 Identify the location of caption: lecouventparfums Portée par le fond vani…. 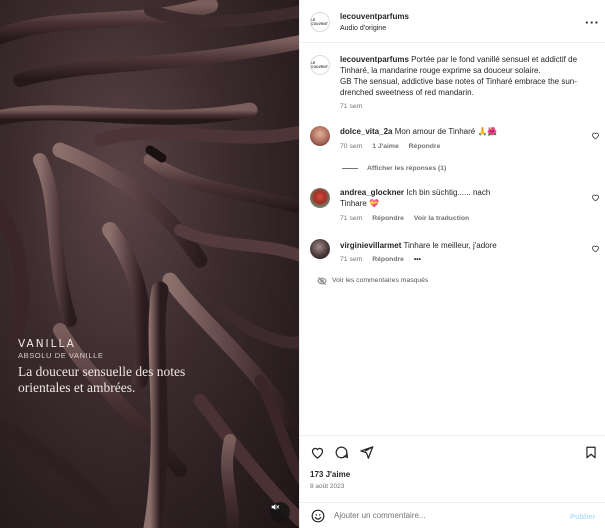
(467, 76).